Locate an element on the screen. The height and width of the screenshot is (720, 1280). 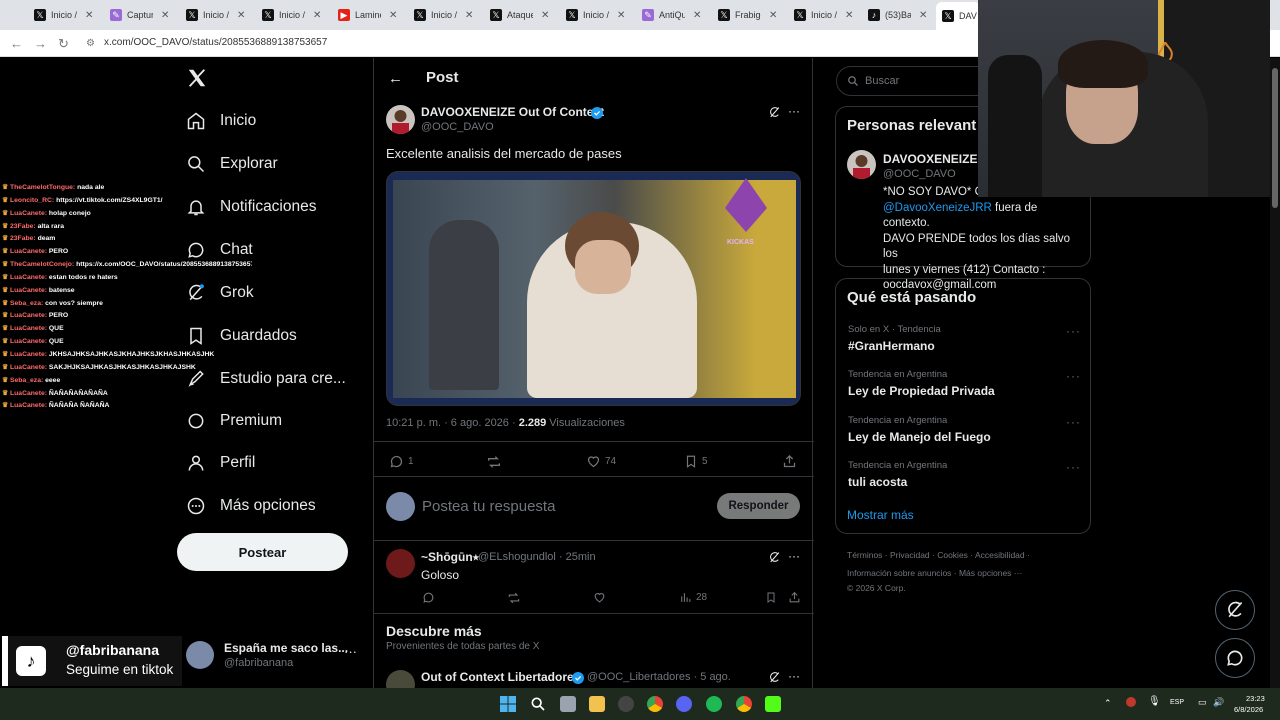
messages-fab-button is located at coordinates (1235, 658).